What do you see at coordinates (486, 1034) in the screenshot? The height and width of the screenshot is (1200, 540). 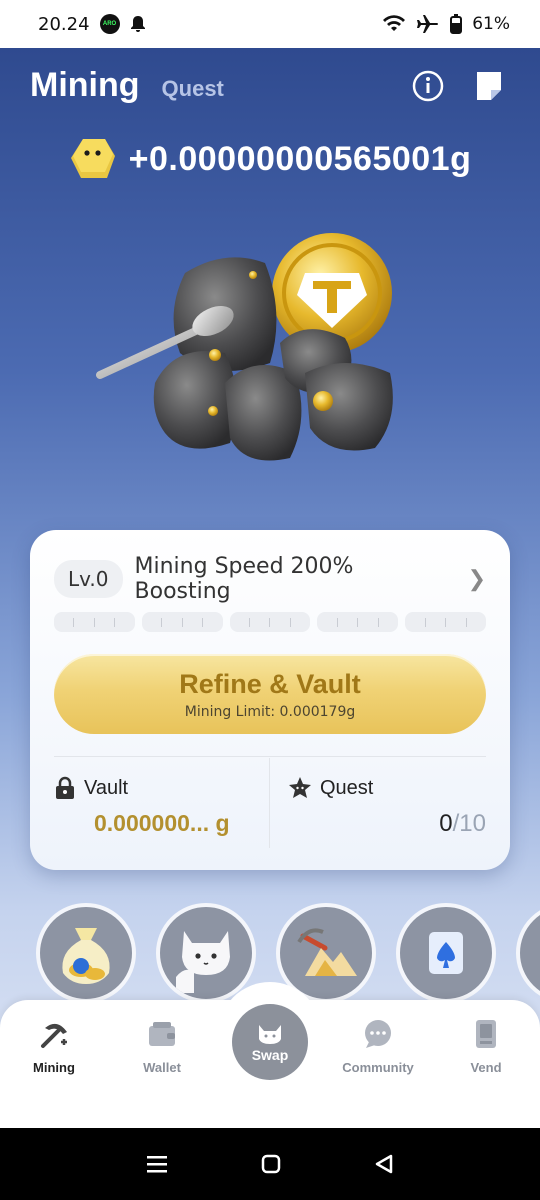 I see `vending-icon` at bounding box center [486, 1034].